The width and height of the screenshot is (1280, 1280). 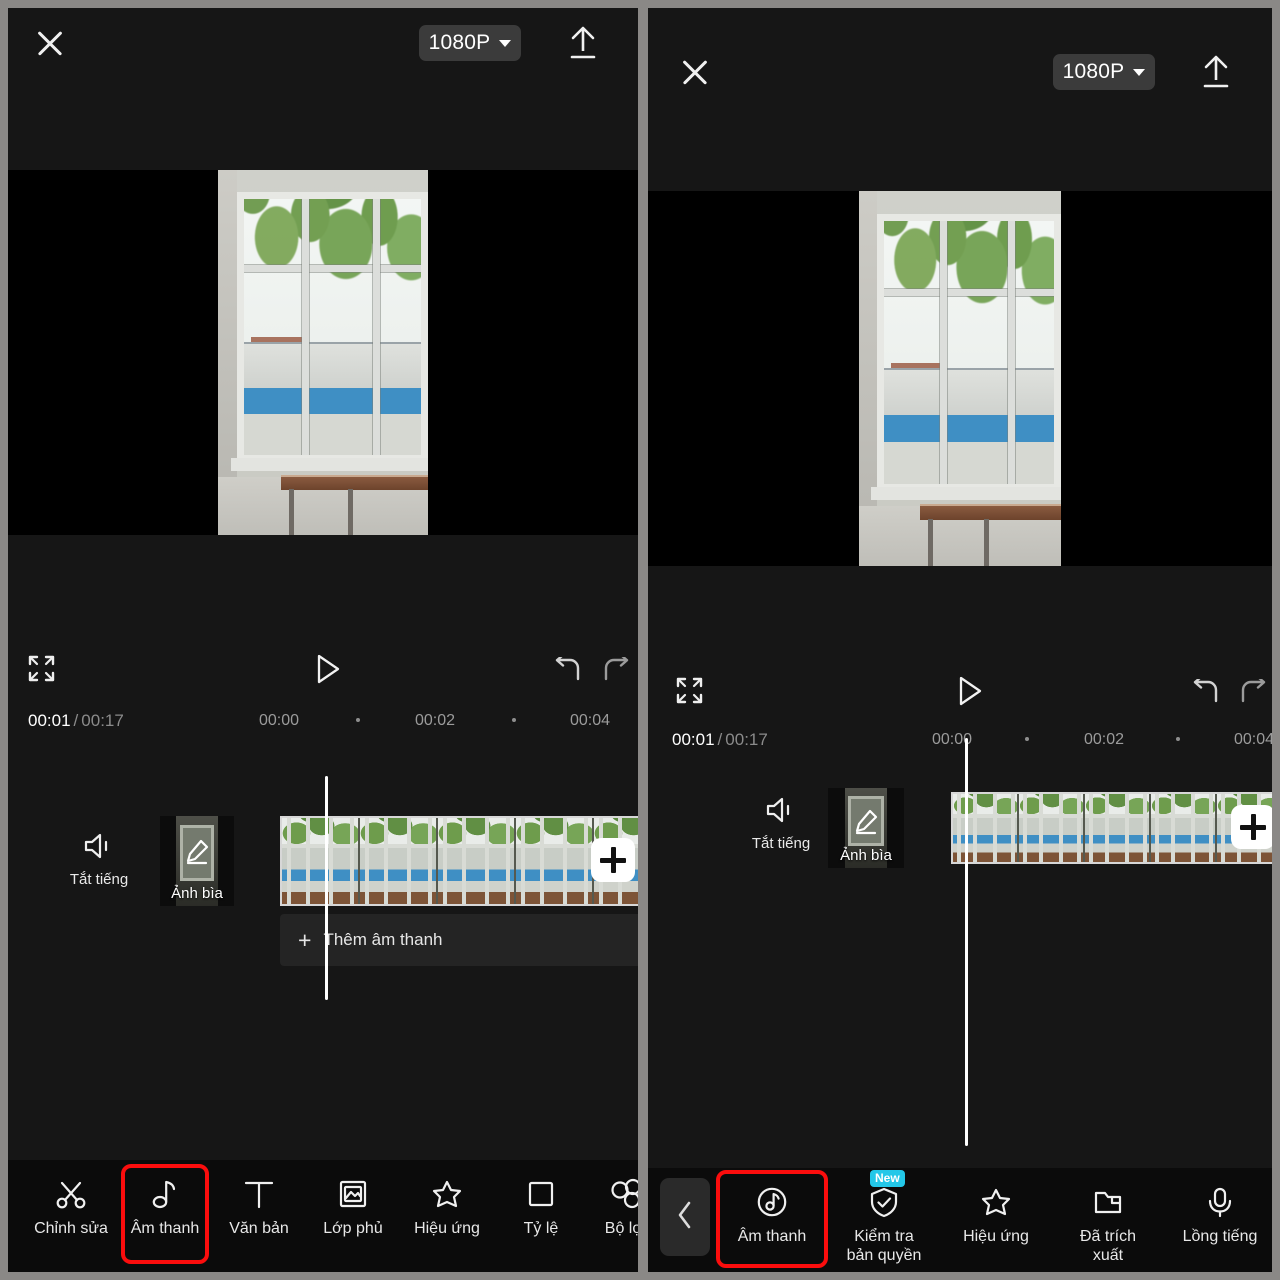 I want to click on left-timeline: Tắt tiếng Ảnh bìa + Thêm âm thanh, so click(x=323, y=888).